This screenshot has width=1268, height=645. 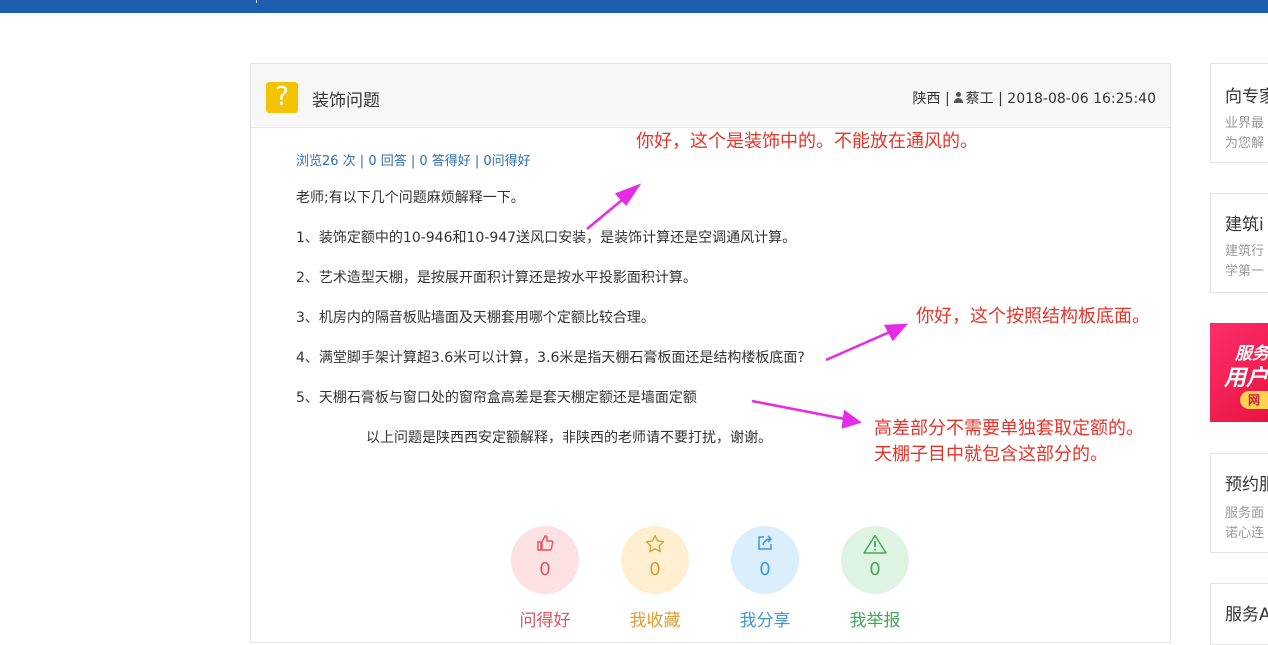 I want to click on sidebar-promo-banner: 服务 用户 网, so click(x=1239, y=372).